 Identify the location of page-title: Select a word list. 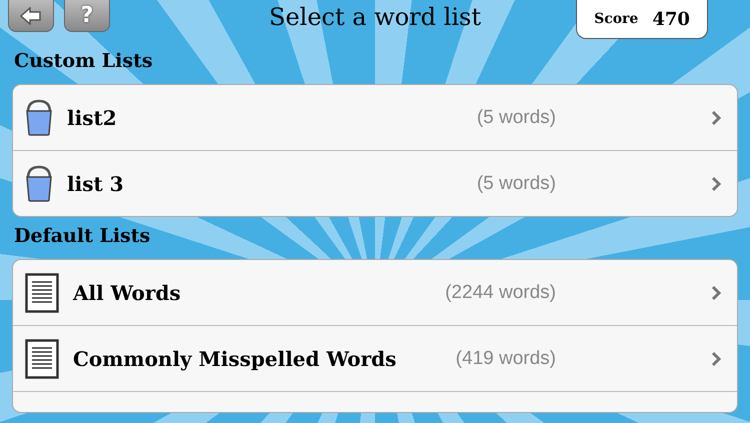
(375, 17).